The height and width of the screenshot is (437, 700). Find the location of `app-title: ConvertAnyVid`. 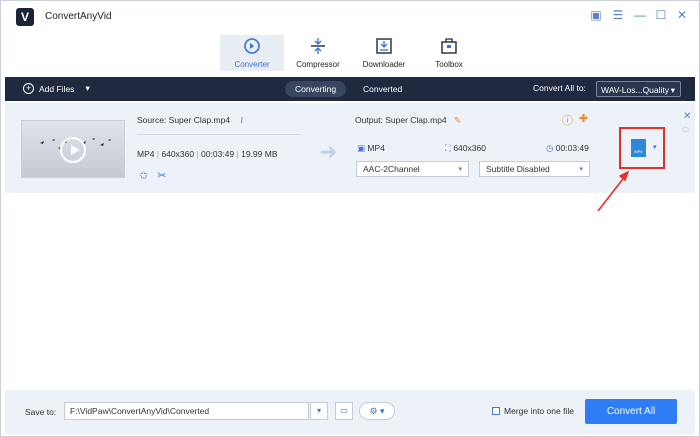

app-title: ConvertAnyVid is located at coordinates (78, 16).